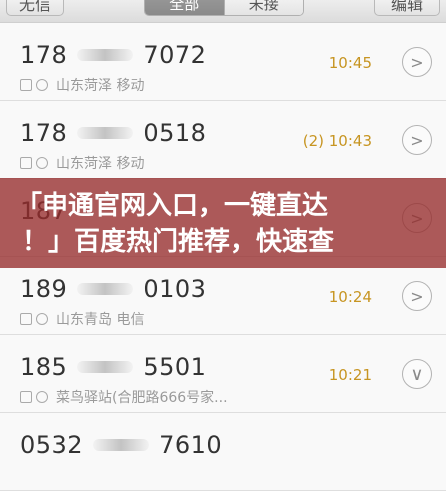  Describe the element at coordinates (44, 367) in the screenshot. I see `number-prefix: 185` at that location.